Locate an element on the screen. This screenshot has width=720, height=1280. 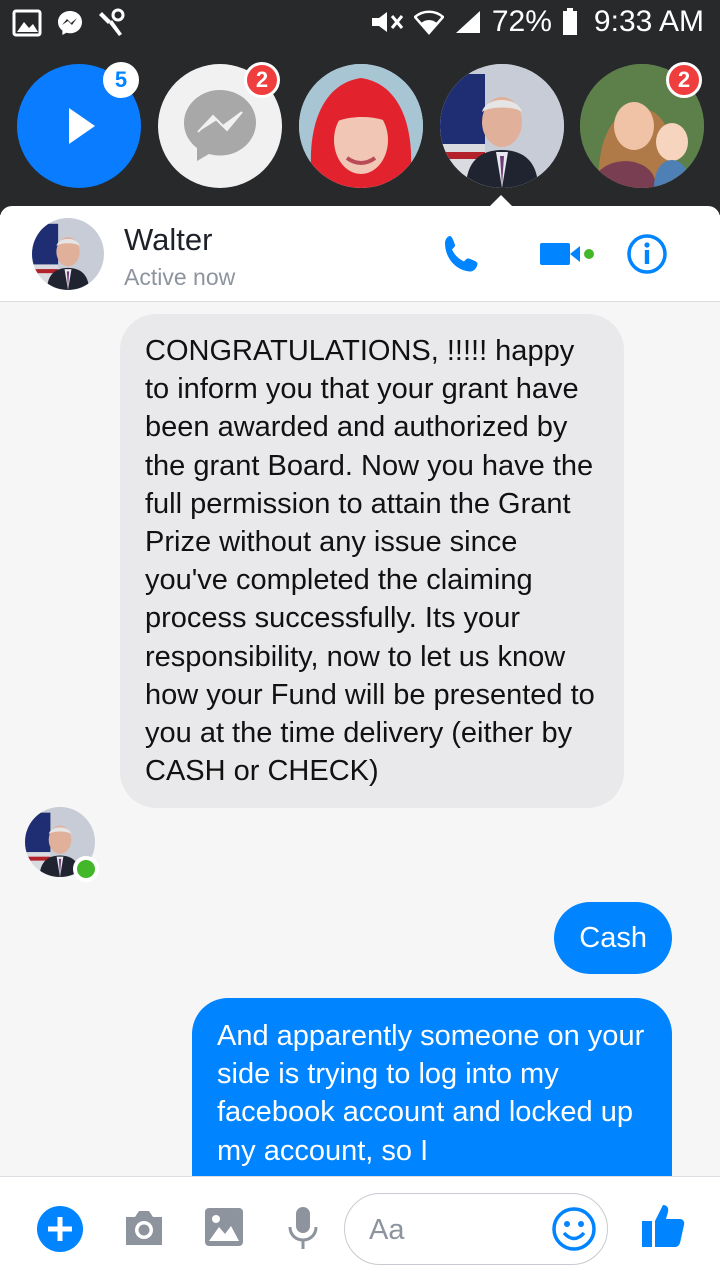
contact-avatar is located at coordinates (68, 254).